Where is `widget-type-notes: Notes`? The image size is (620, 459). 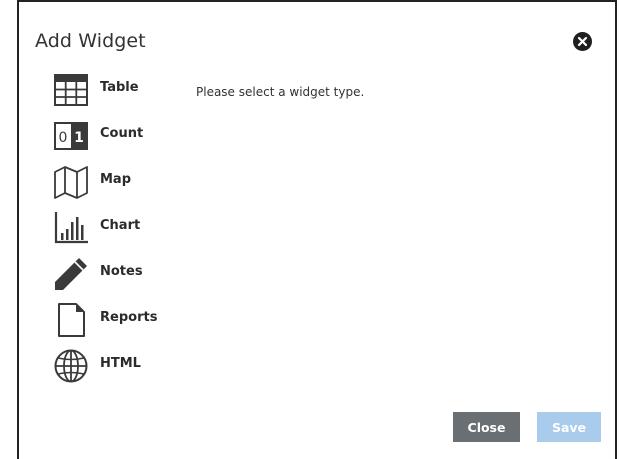
widget-type-notes: Notes is located at coordinates (112, 274).